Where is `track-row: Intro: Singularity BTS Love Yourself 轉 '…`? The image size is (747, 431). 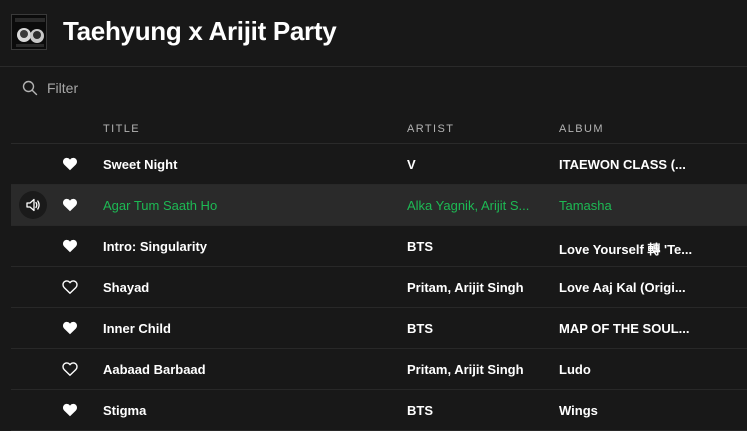
track-row: Intro: Singularity BTS Love Yourself 轉 '… is located at coordinates (379, 246).